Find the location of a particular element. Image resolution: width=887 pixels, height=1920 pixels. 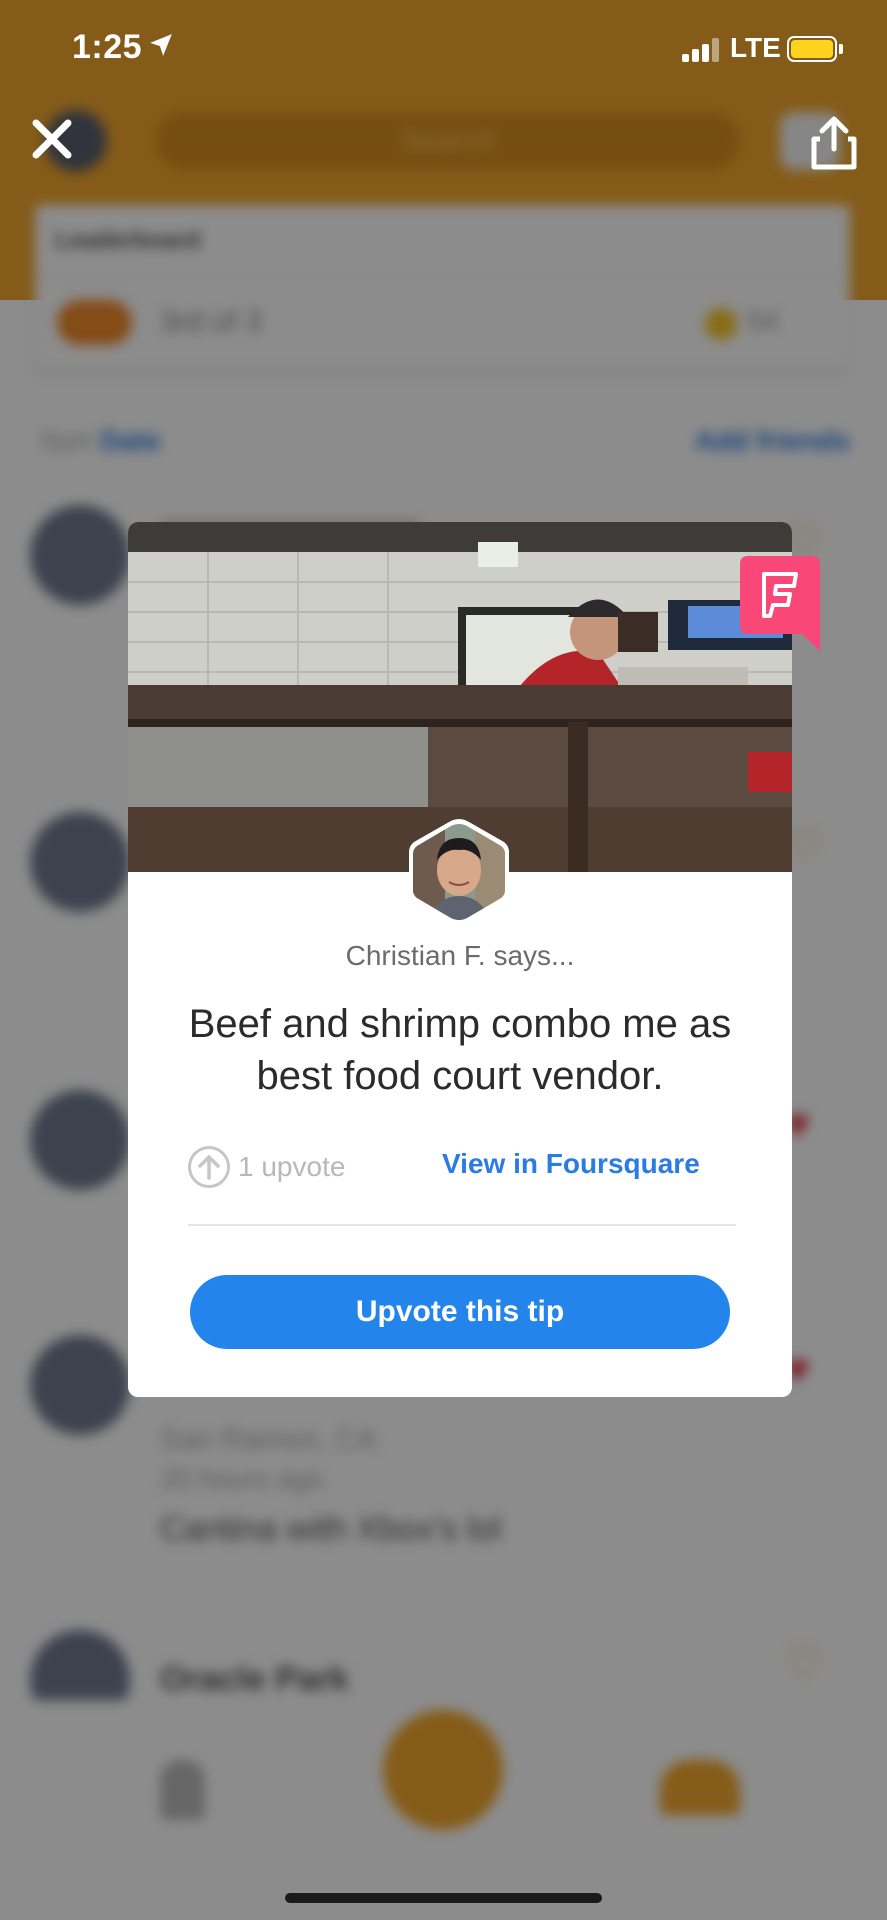

upvote-tip-button: Upvote this tip is located at coordinates (460, 1312).